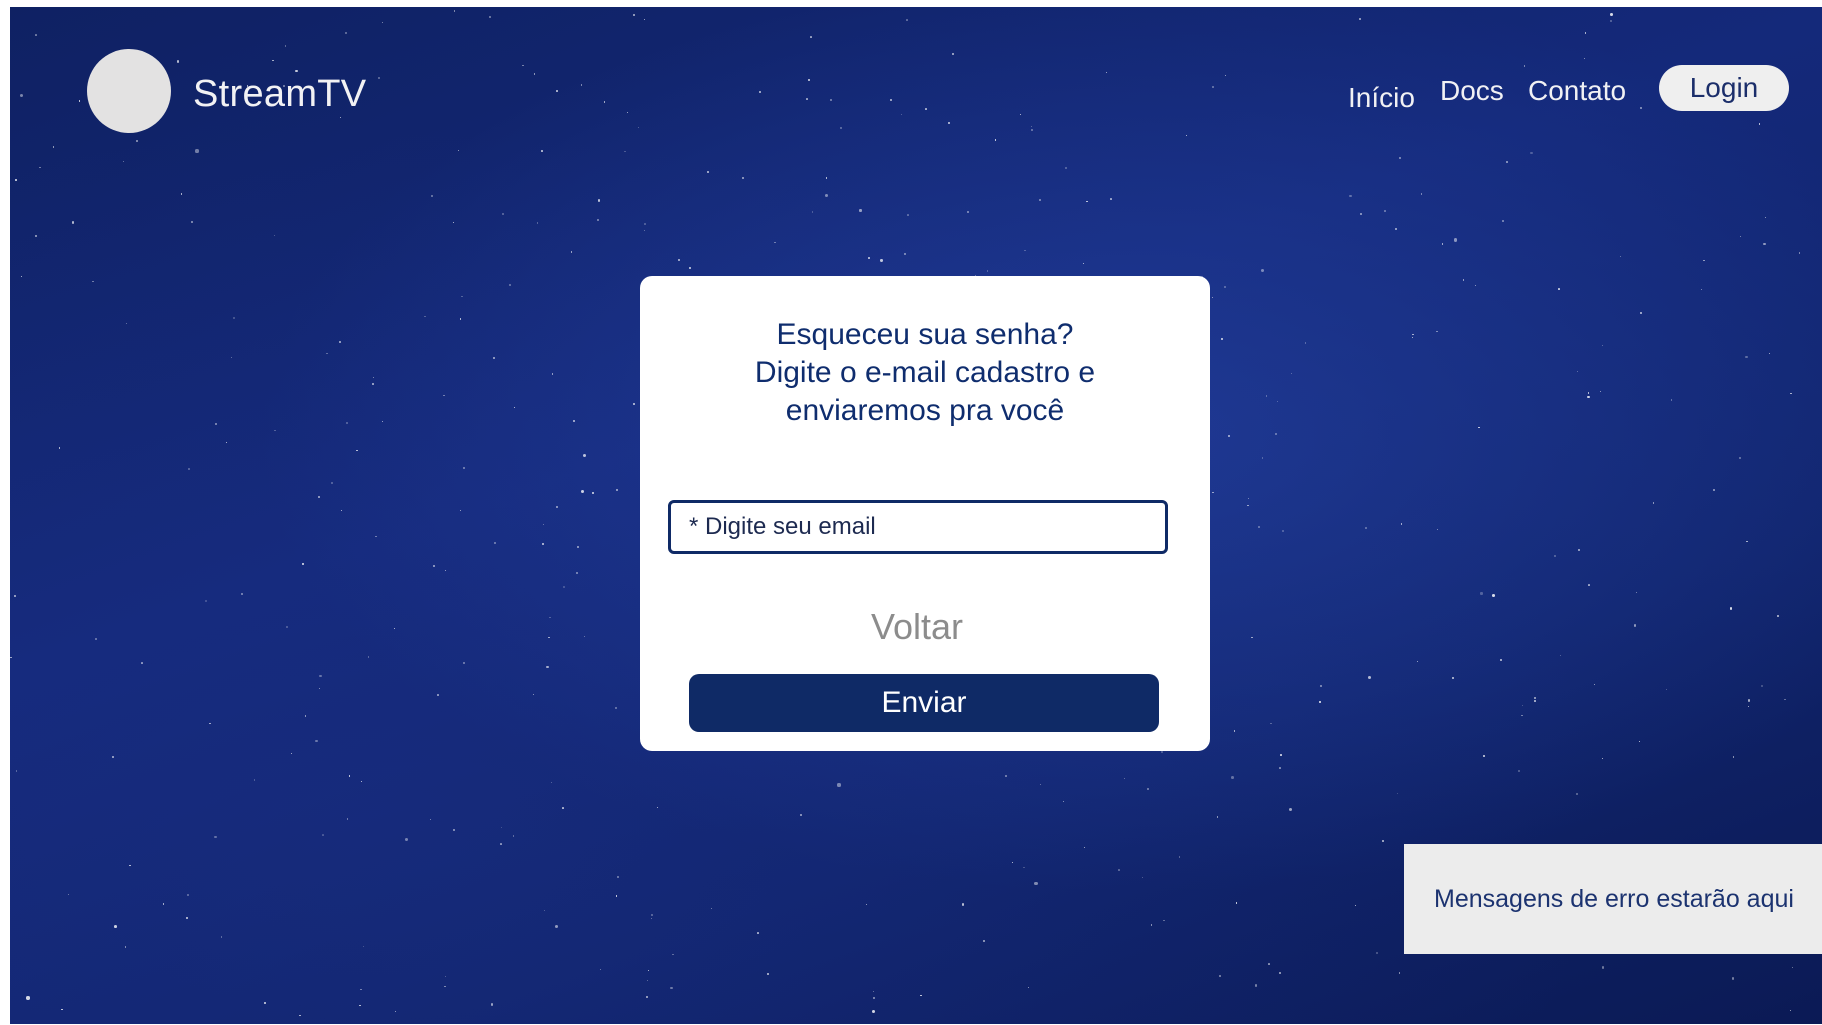  Describe the element at coordinates (925, 334) in the screenshot. I see `heading-line-1: Esqueceu sua senha?` at that location.